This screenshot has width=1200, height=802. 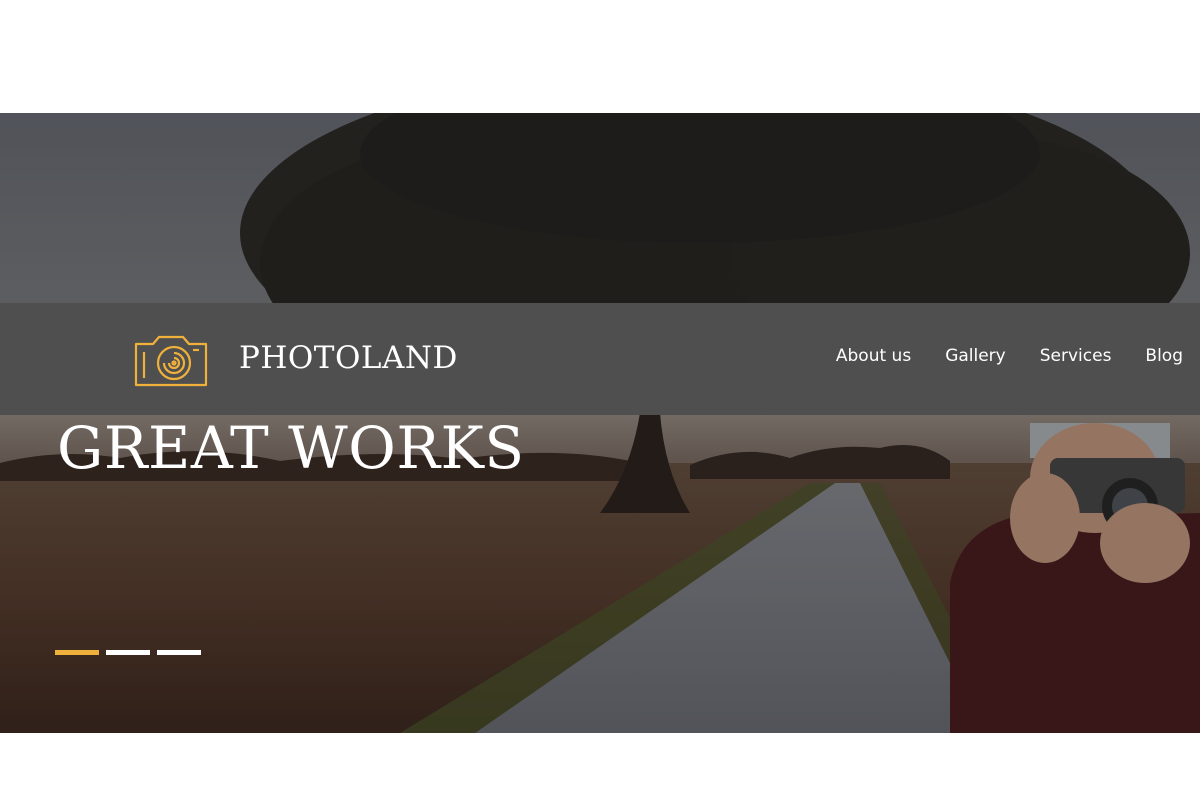 What do you see at coordinates (1076, 356) in the screenshot?
I see `nav-item-services: Services` at bounding box center [1076, 356].